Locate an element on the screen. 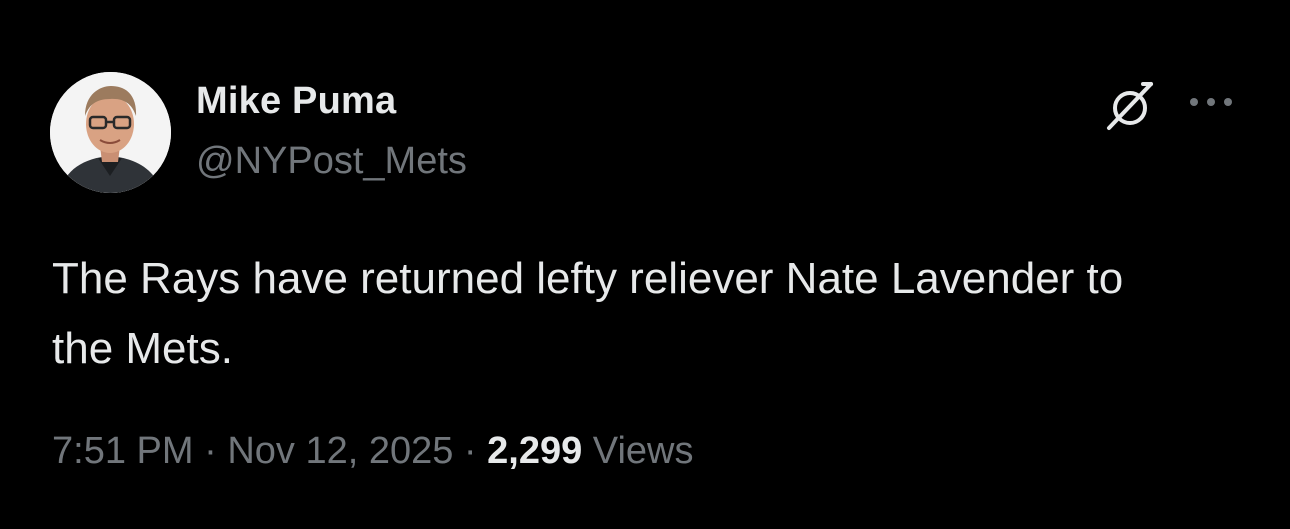 This screenshot has width=1290, height=529. author-handle: @NYPost_Mets is located at coordinates (331, 161).